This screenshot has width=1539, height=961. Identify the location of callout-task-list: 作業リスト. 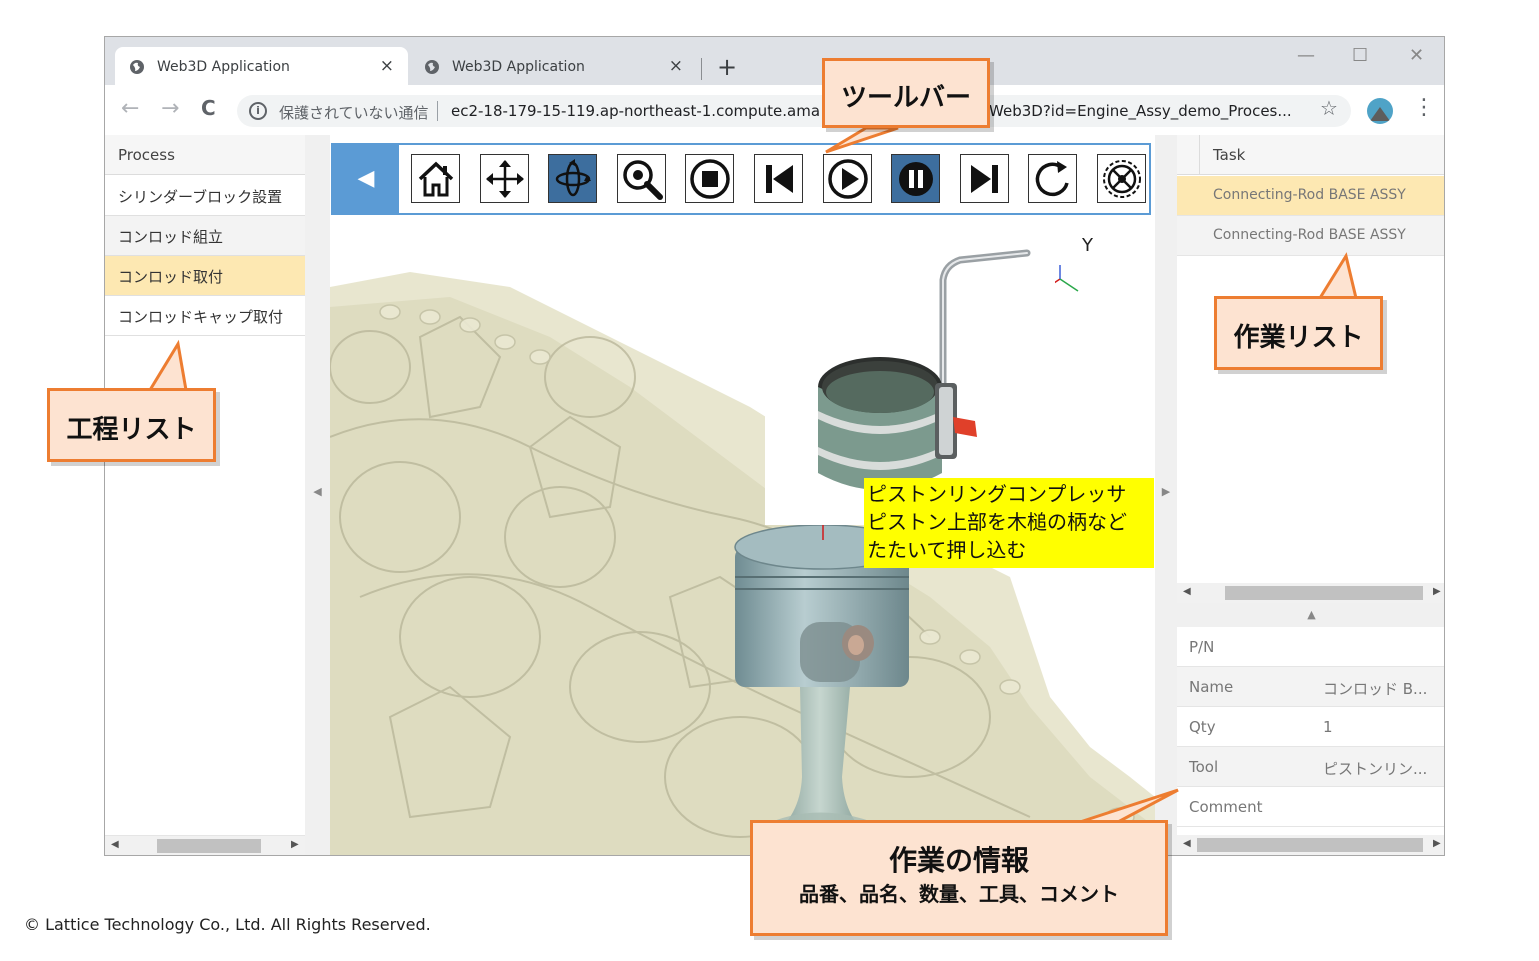
(1298, 333).